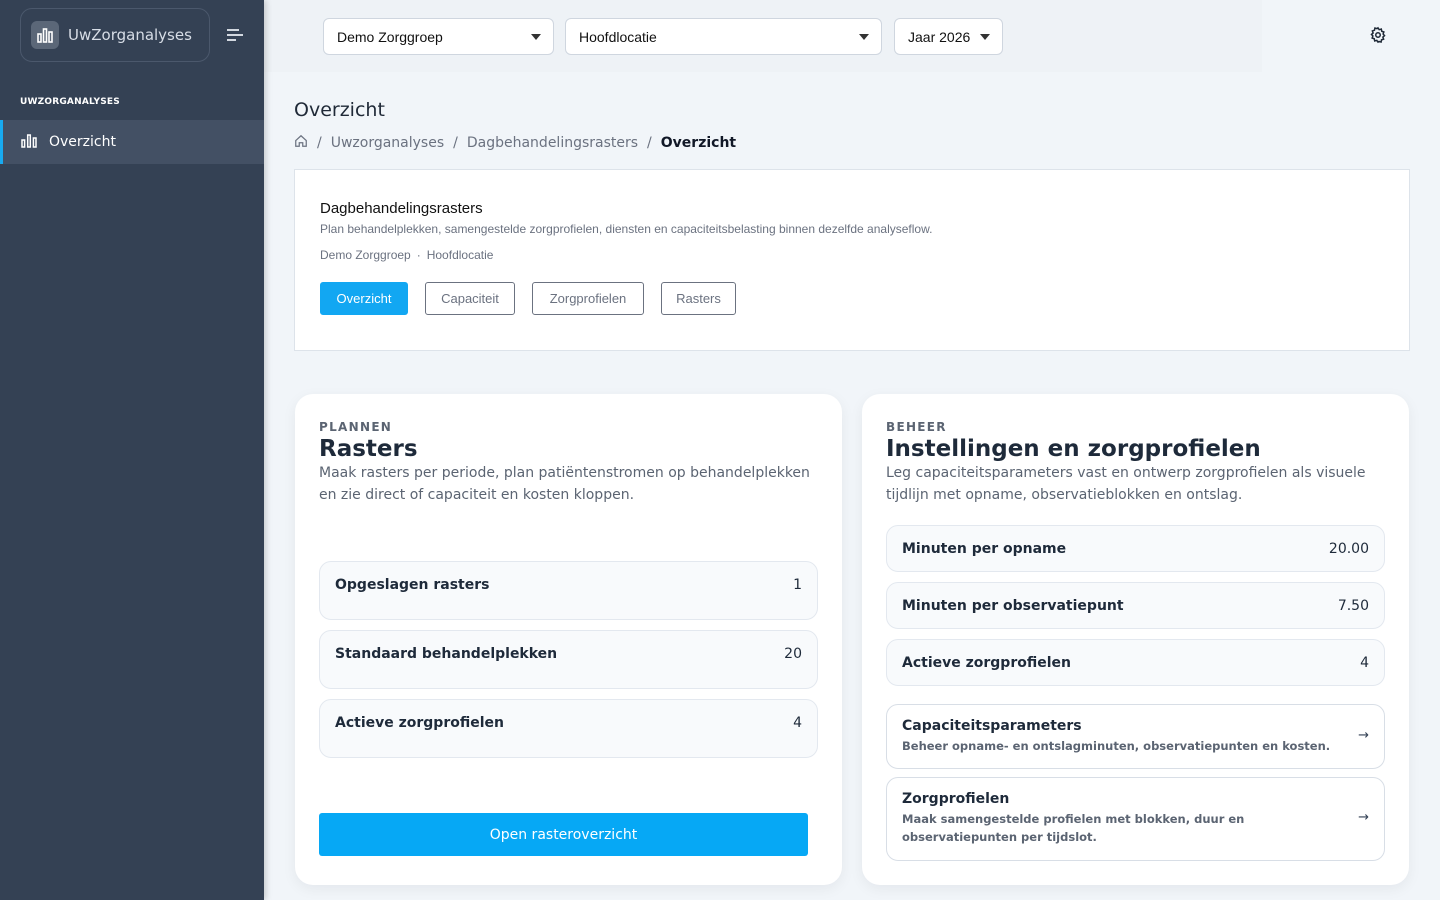 The width and height of the screenshot is (1440, 900). I want to click on plannen-eyebrow: PLANNEN, so click(356, 427).